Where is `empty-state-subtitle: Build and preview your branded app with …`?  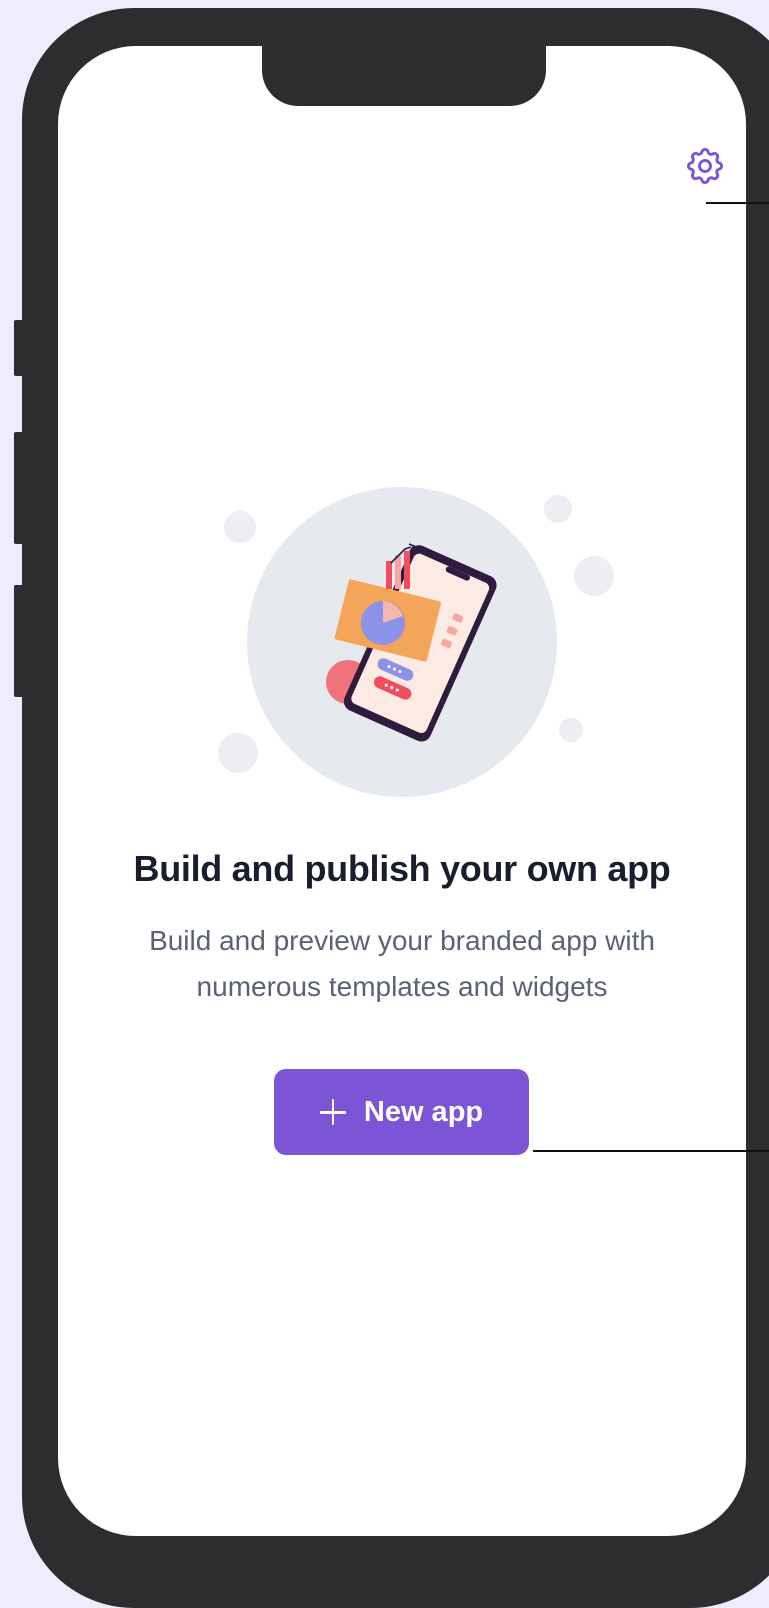
empty-state-subtitle: Build and preview your branded app with … is located at coordinates (402, 964).